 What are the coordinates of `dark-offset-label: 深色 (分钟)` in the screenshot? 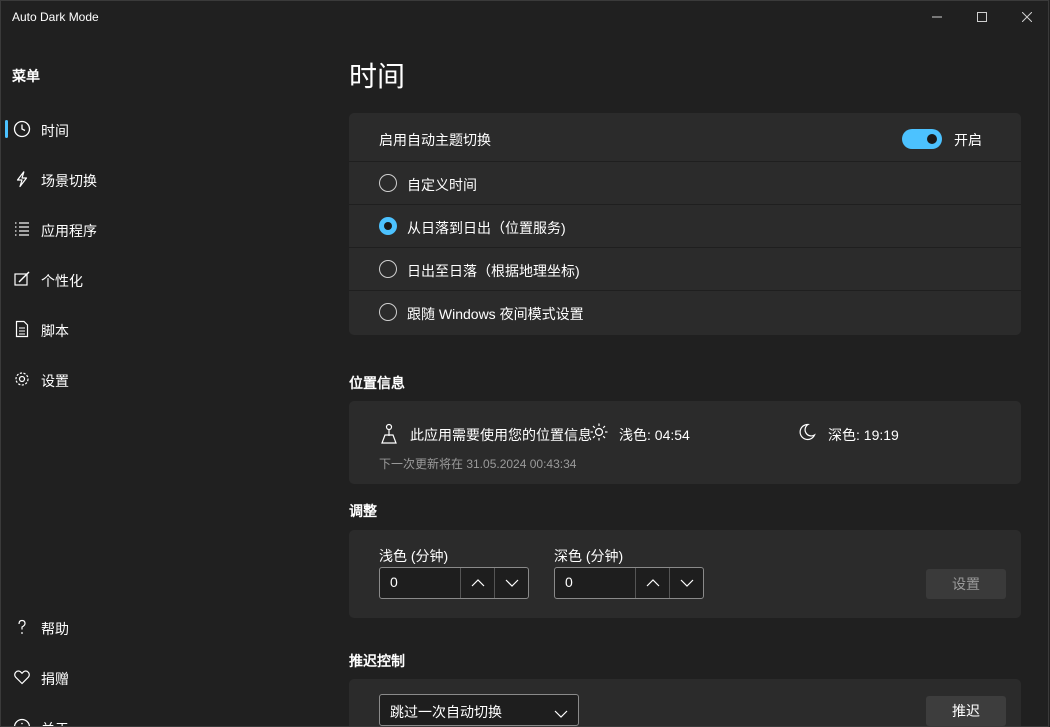 It's located at (589, 556).